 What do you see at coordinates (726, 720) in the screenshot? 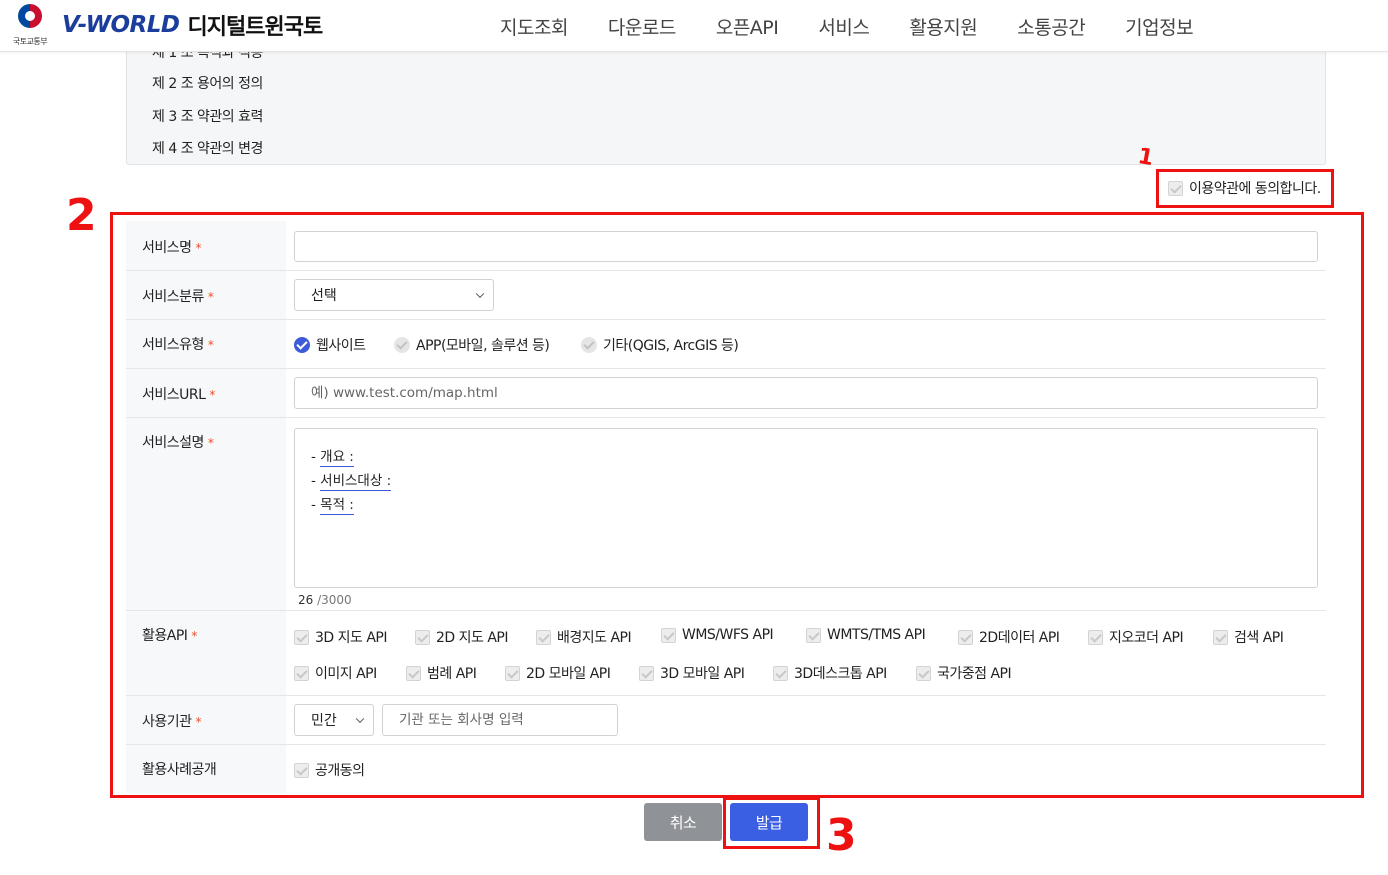
I see `row-organization: 사용기관 * 민간` at bounding box center [726, 720].